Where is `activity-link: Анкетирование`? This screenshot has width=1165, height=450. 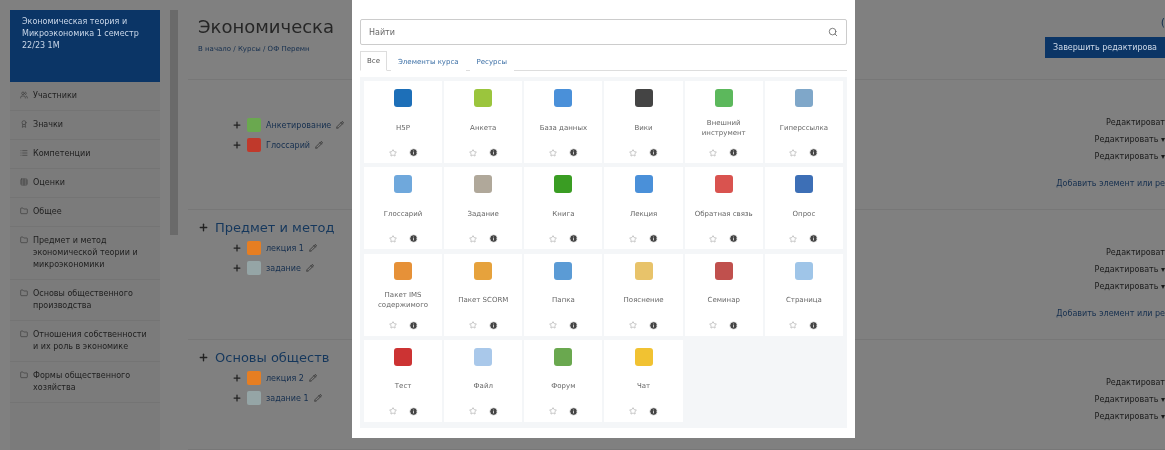
activity-link: Анкетирование is located at coordinates (299, 125).